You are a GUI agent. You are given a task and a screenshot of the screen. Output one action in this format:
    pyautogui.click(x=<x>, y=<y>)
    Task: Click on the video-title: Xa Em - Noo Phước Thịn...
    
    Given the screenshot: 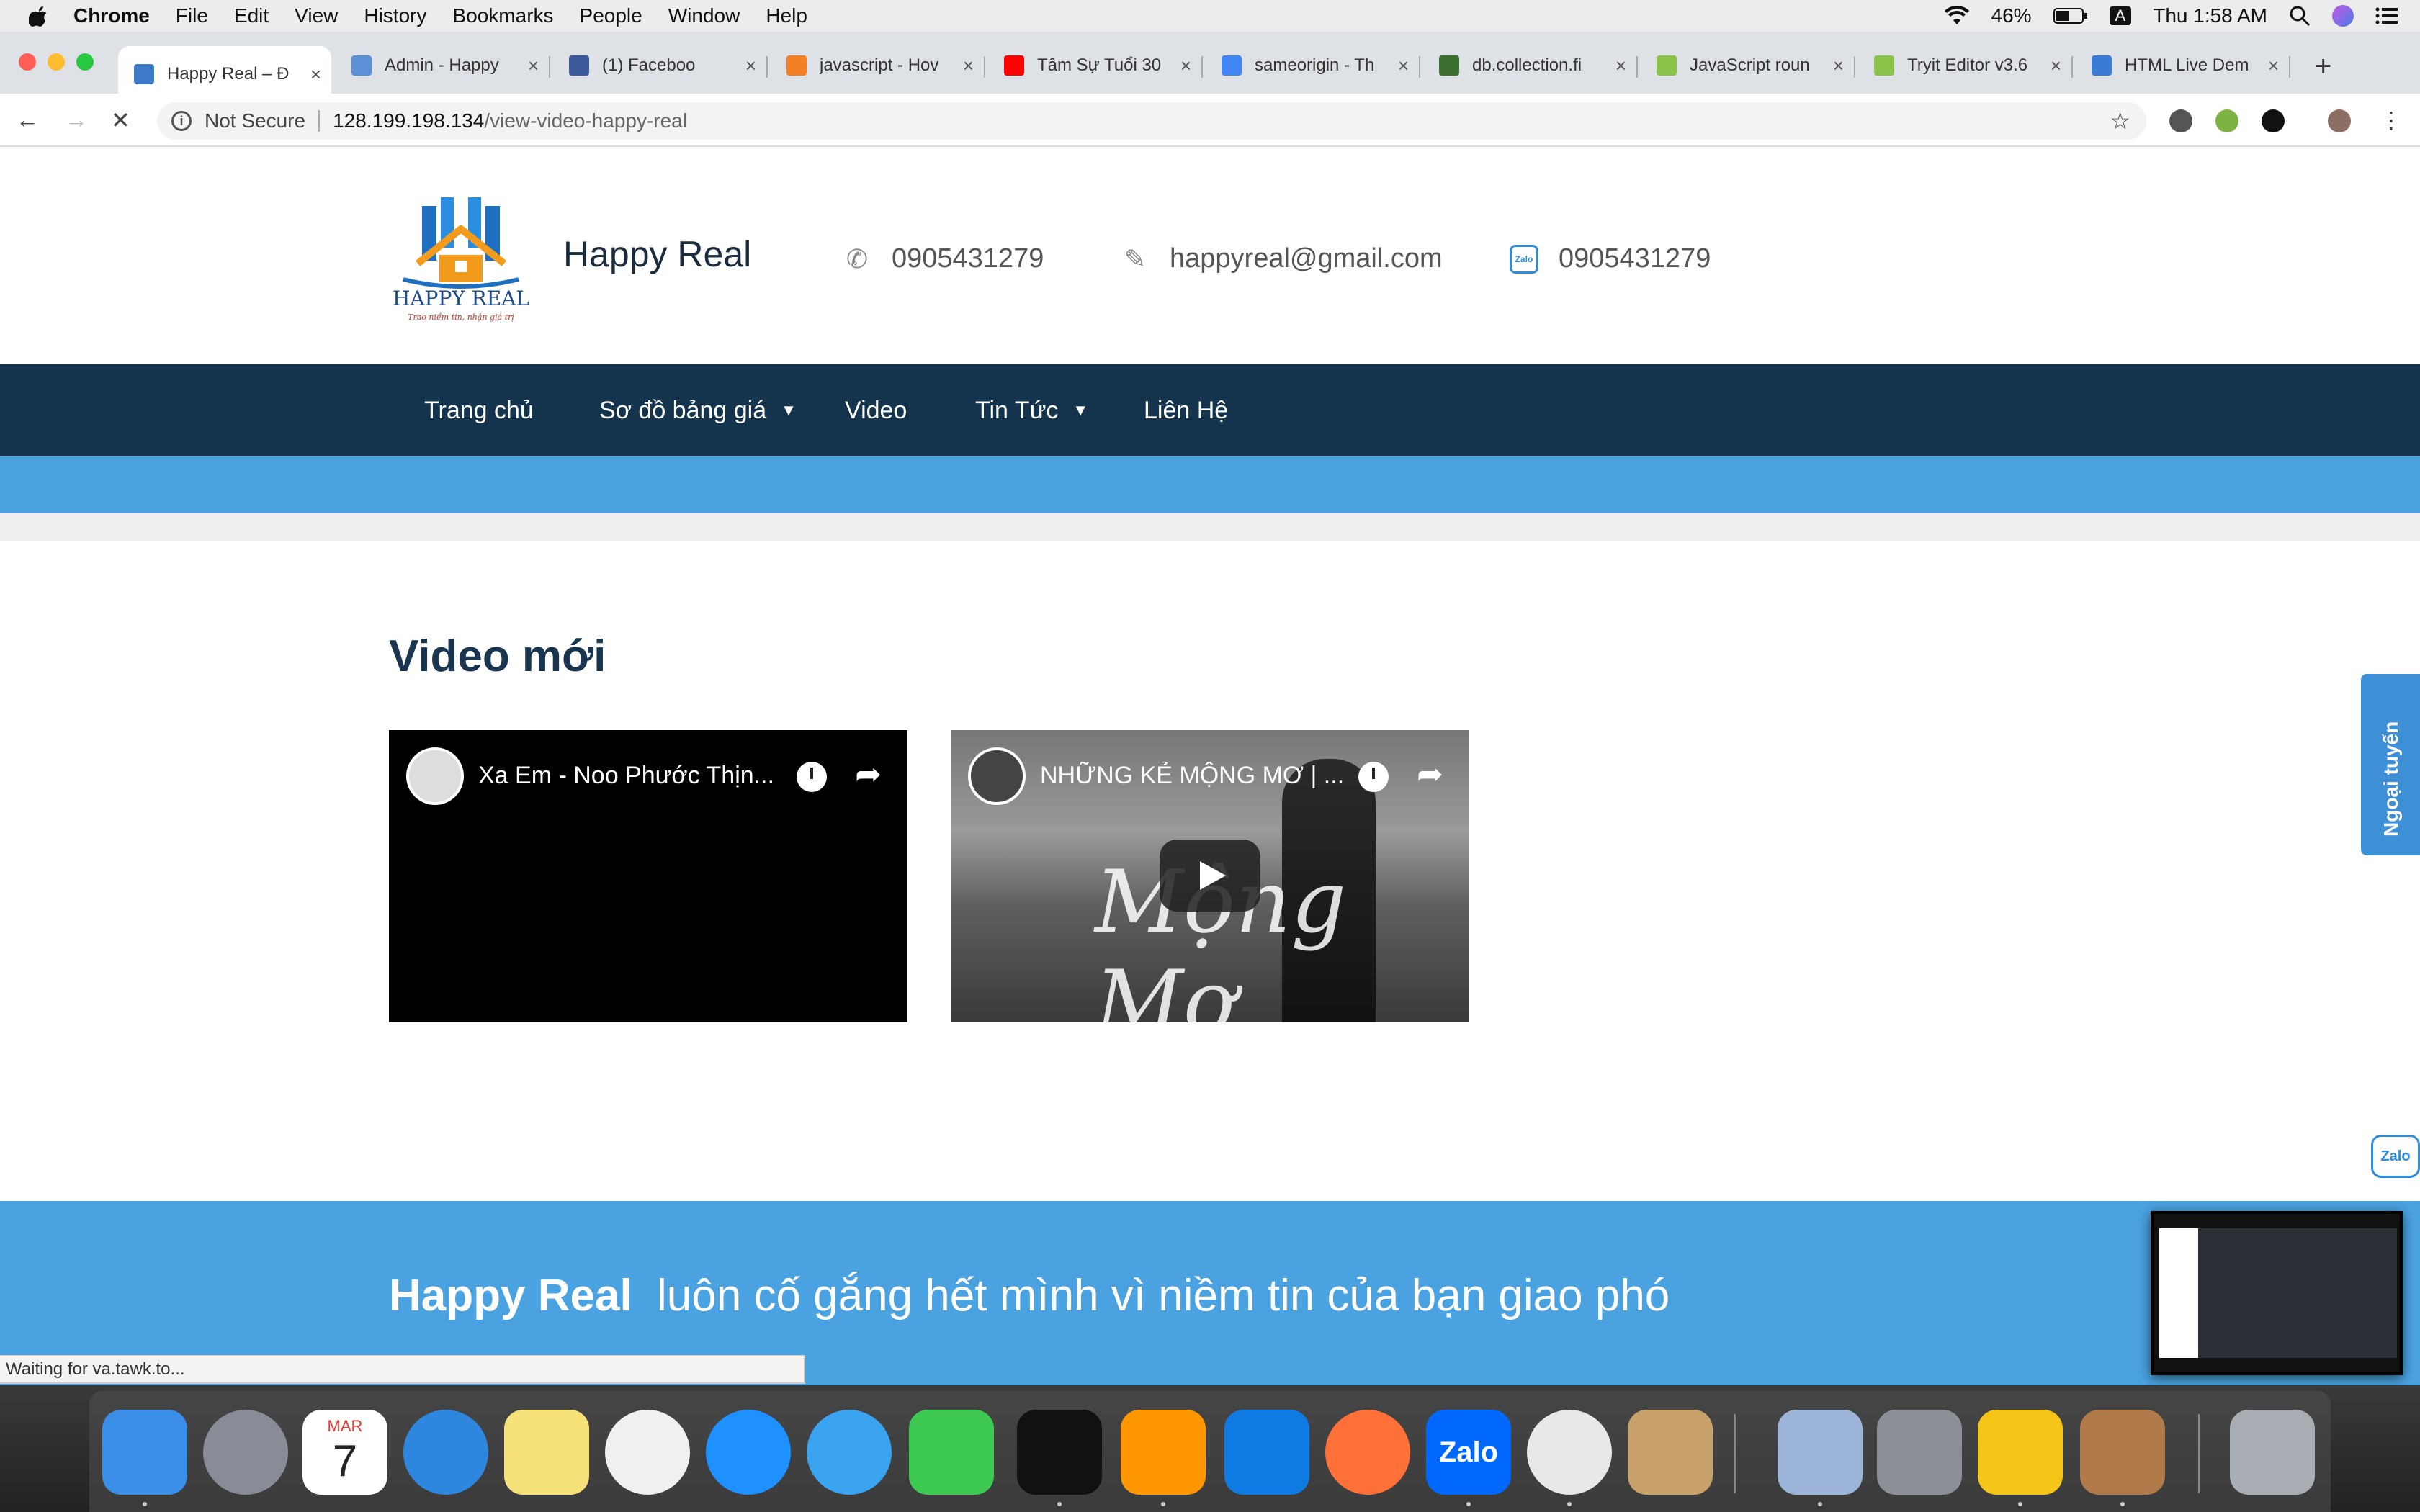 What is the action you would take?
    pyautogui.click(x=633, y=776)
    